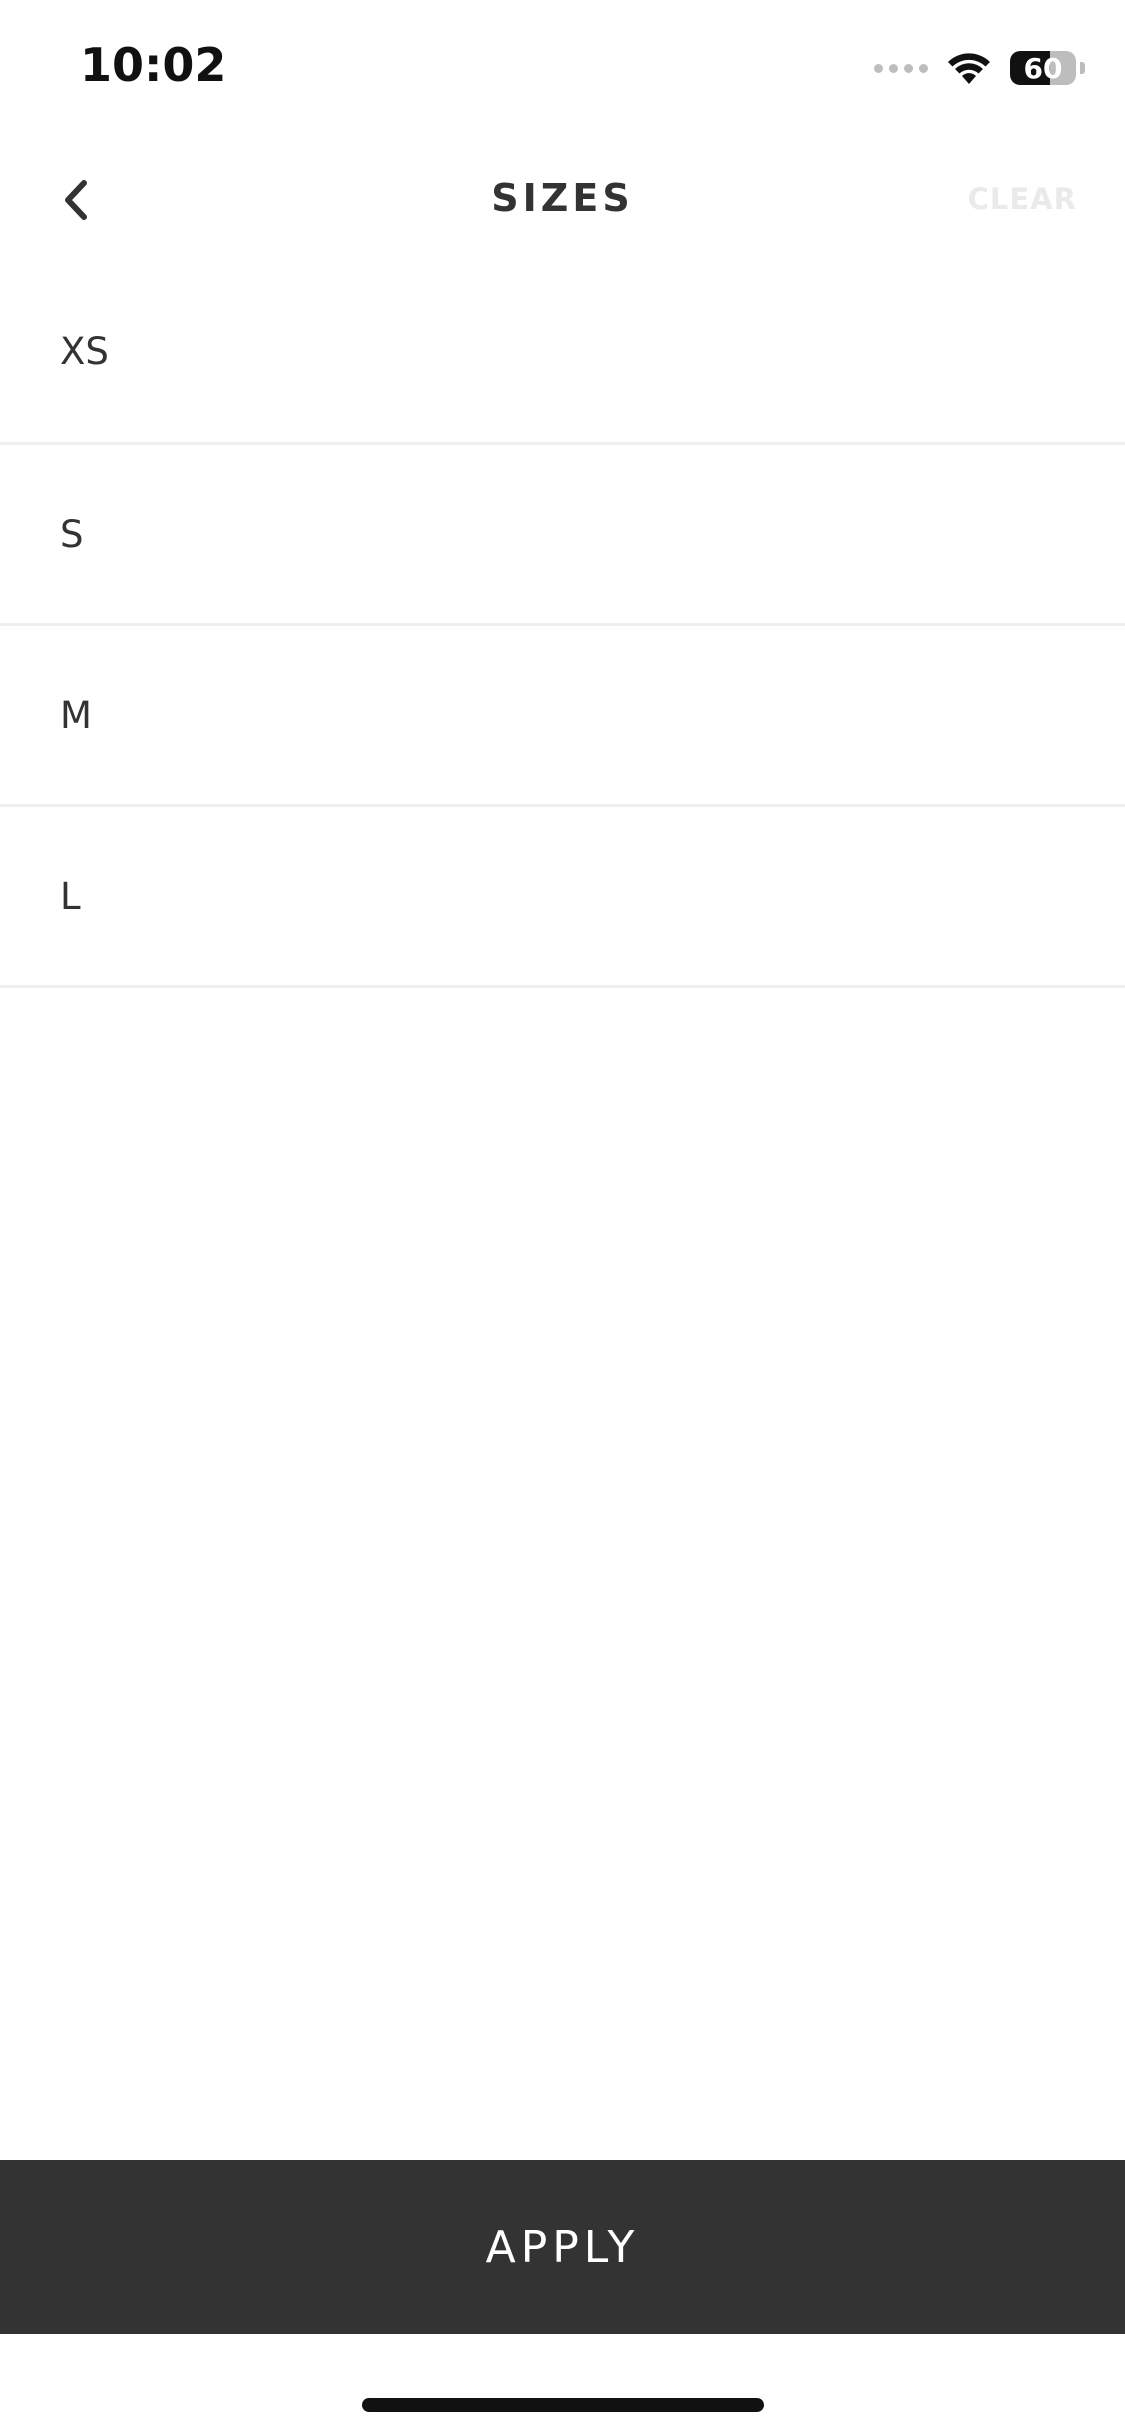  I want to click on apply-label: APPLY, so click(562, 2247).